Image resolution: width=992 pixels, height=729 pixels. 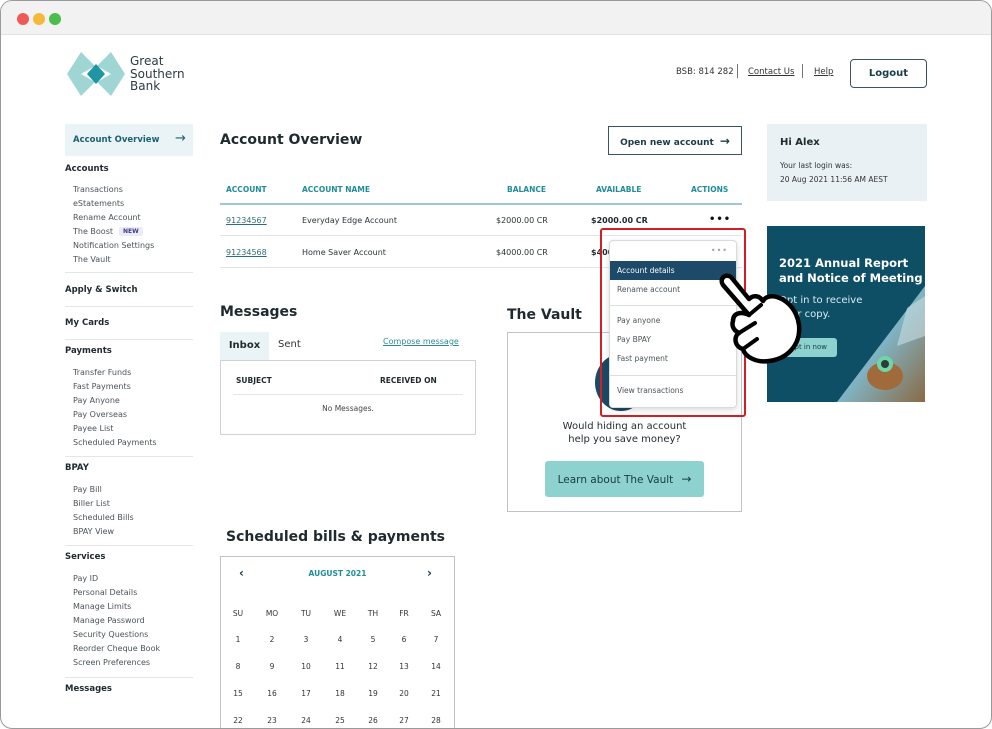 What do you see at coordinates (238, 666) in the screenshot?
I see `calendar-day: 8` at bounding box center [238, 666].